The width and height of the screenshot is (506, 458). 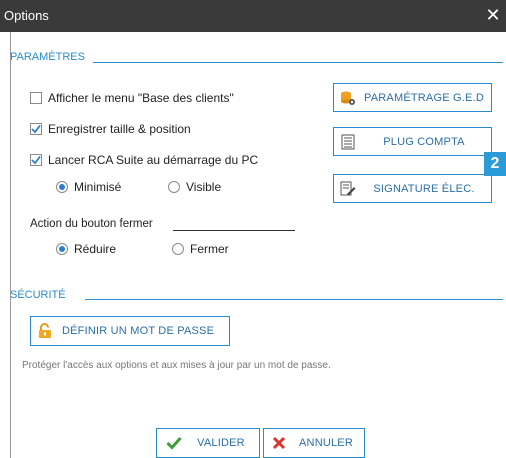 I want to click on set-password-button: DÉFINIR UN MOT DE PASSE, so click(x=130, y=331).